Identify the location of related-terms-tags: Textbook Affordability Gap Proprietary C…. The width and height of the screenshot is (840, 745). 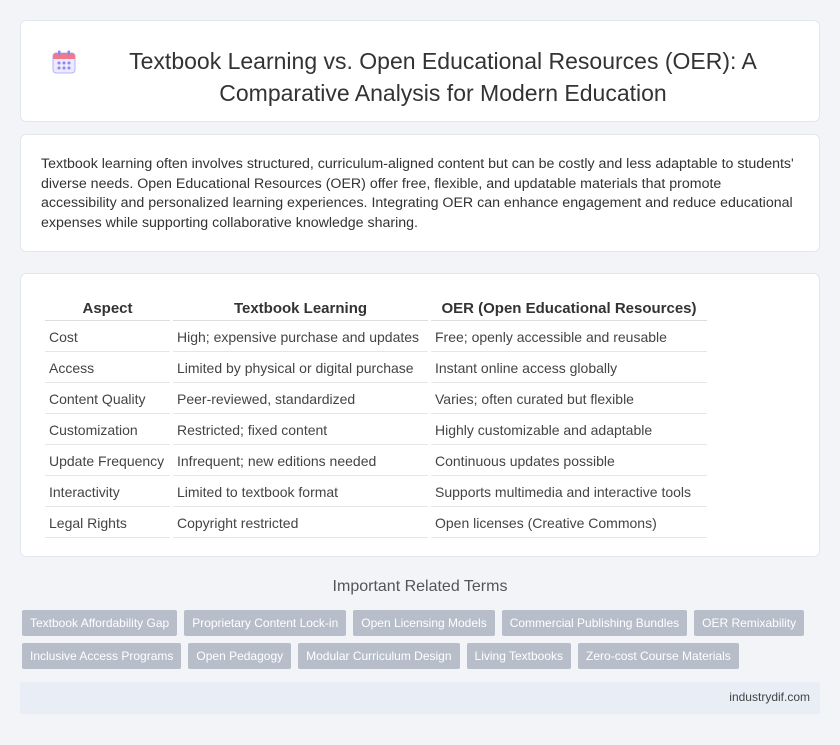
(422, 639).